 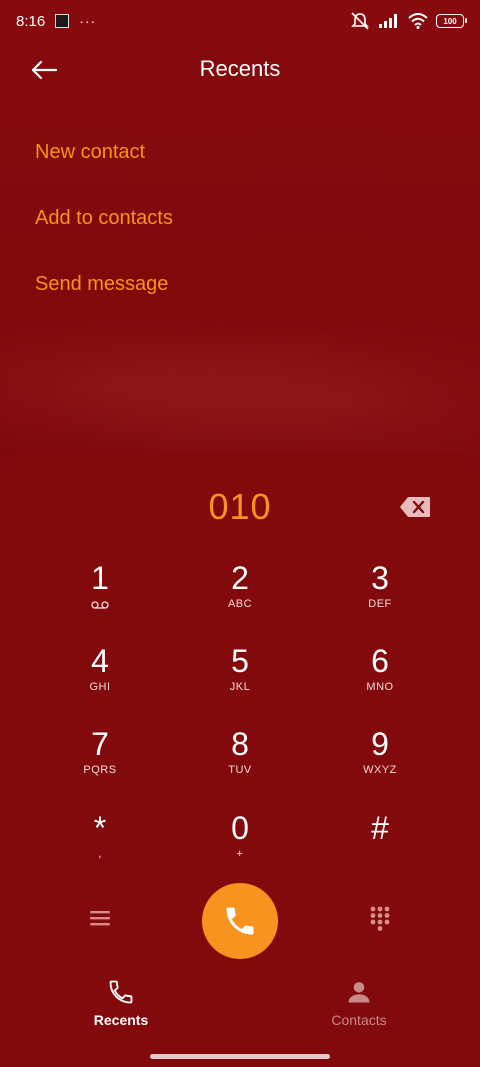 What do you see at coordinates (240, 21) in the screenshot?
I see `status-bar: 8:16 ··· 100` at bounding box center [240, 21].